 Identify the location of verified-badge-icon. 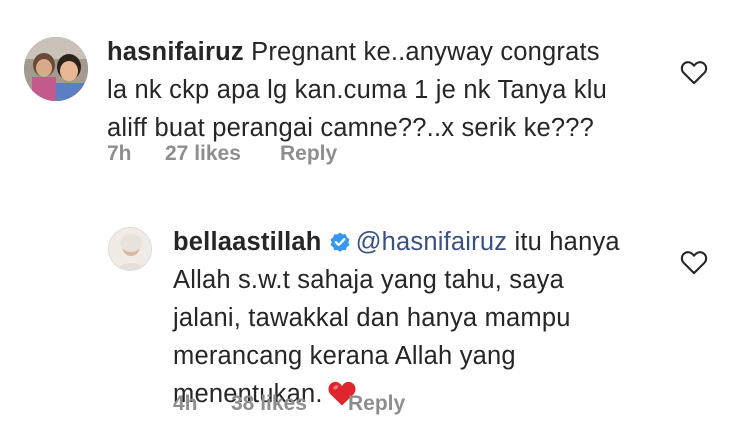
(339, 242).